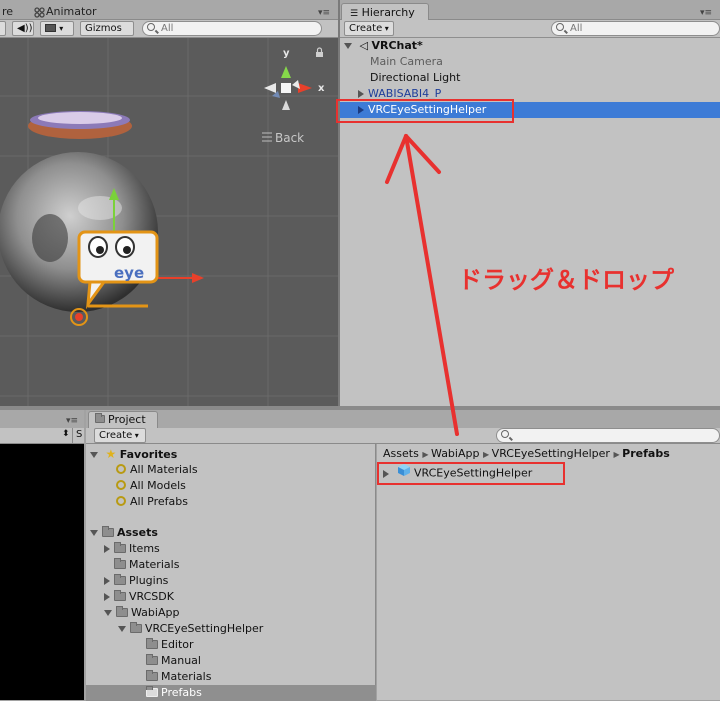  Describe the element at coordinates (103, 28) in the screenshot. I see `gizmos-label: Gizmos` at that location.